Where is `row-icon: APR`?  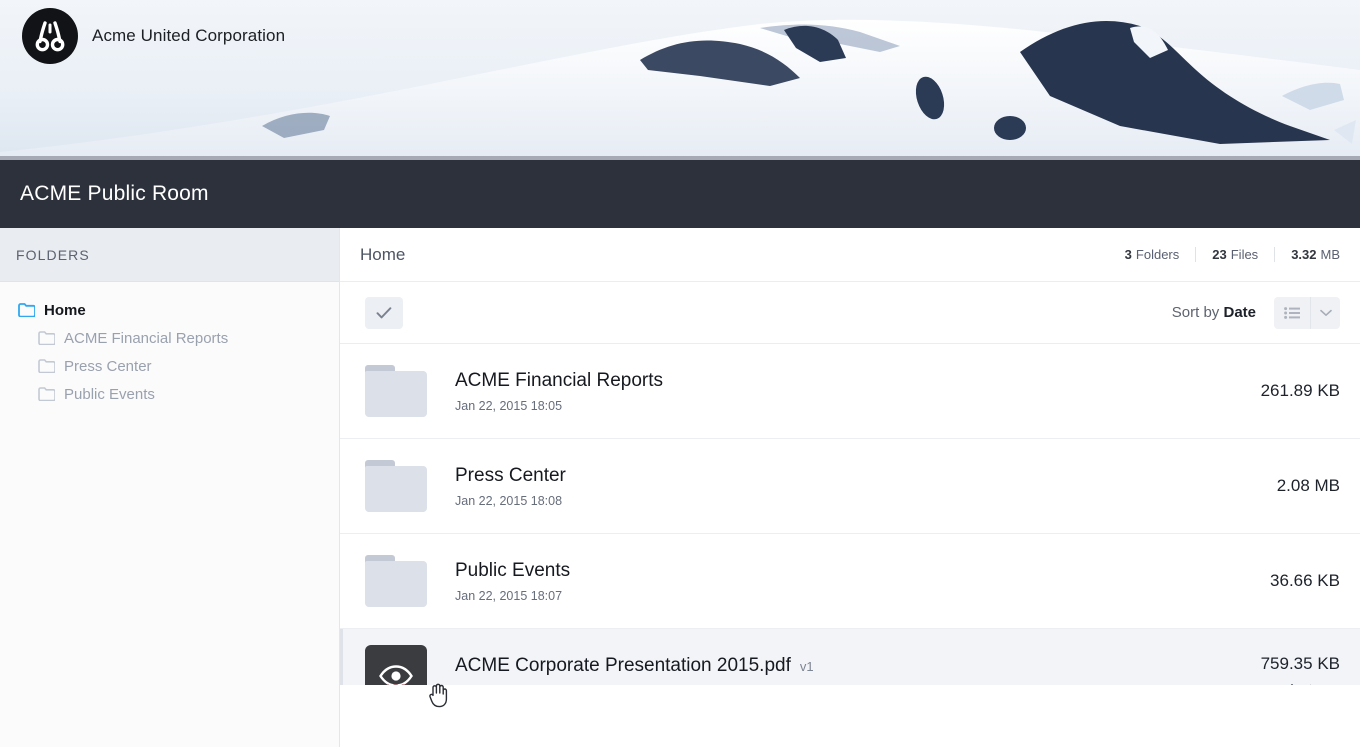 row-icon: APR is located at coordinates (397, 665).